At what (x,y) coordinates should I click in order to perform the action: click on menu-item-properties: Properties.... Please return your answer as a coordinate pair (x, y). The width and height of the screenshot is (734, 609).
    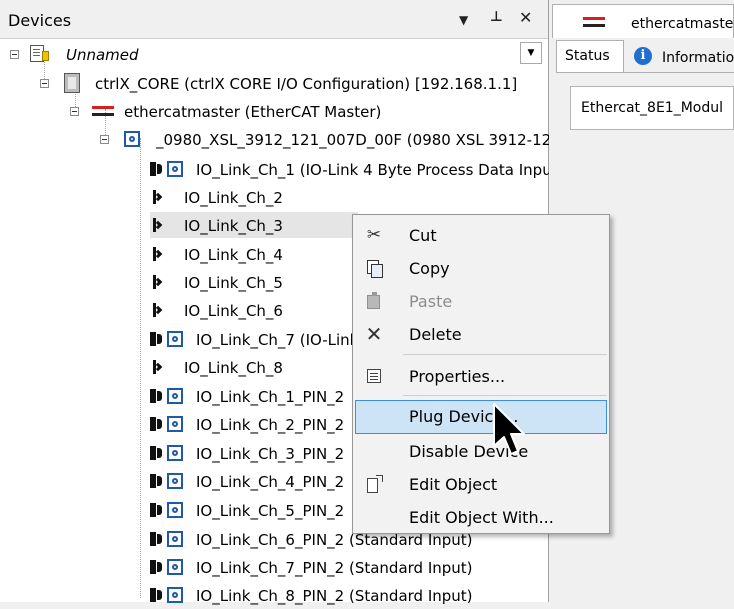
    Looking at the image, I should click on (481, 375).